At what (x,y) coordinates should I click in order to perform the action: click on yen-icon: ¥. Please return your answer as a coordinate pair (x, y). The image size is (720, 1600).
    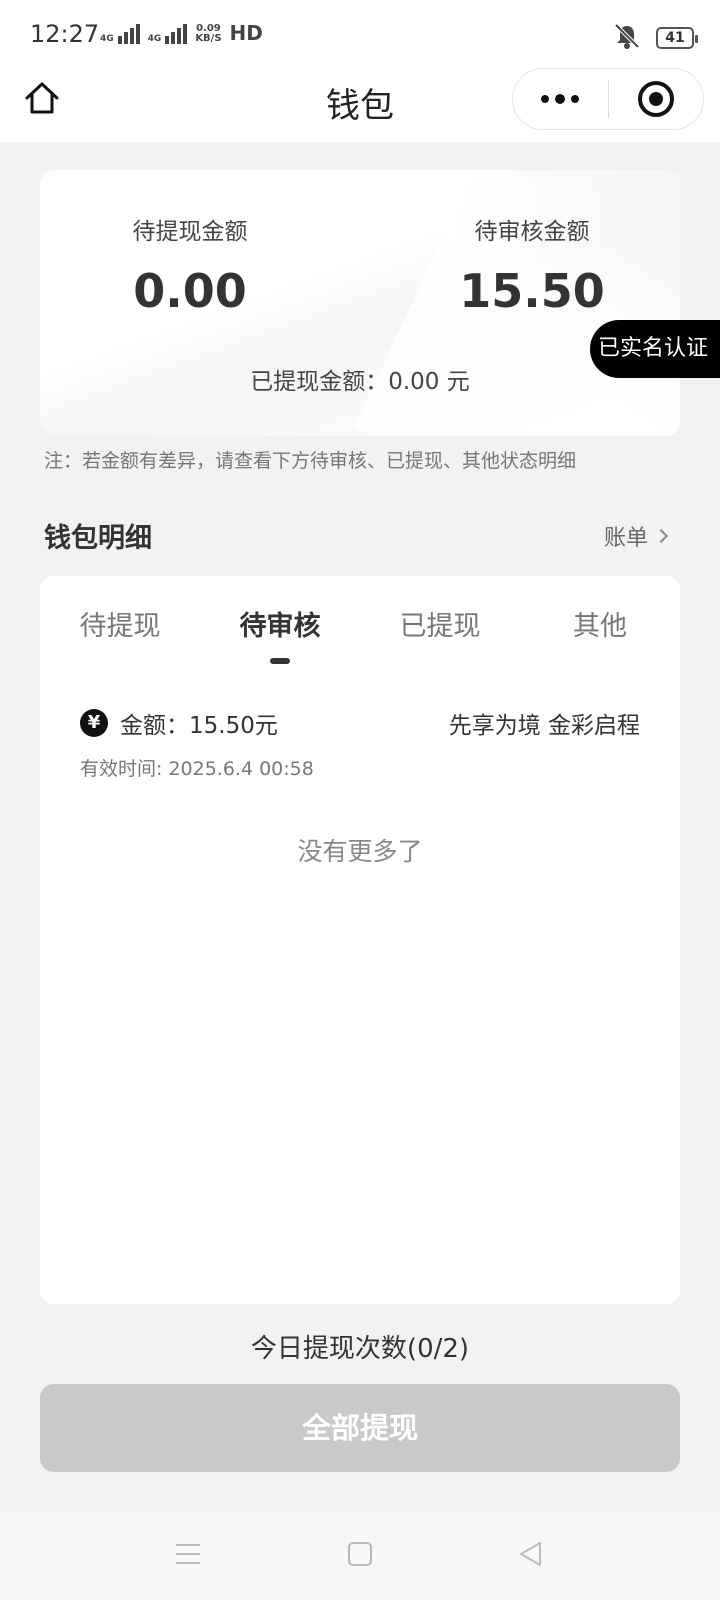
    Looking at the image, I should click on (94, 723).